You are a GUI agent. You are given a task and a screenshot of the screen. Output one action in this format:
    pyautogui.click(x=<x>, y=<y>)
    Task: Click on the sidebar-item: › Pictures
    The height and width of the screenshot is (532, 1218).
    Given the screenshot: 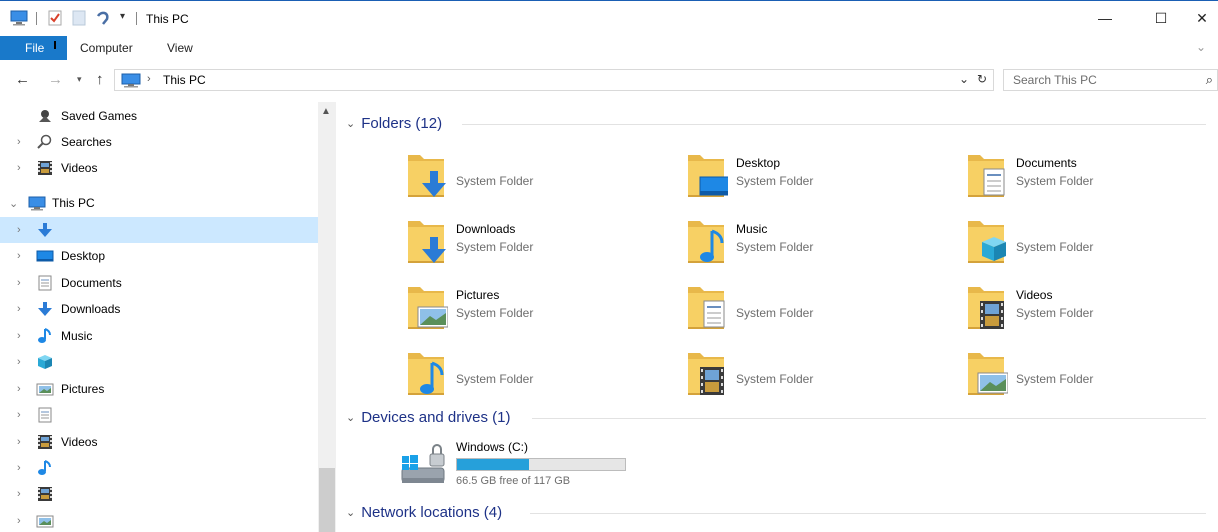 What is the action you would take?
    pyautogui.click(x=159, y=389)
    